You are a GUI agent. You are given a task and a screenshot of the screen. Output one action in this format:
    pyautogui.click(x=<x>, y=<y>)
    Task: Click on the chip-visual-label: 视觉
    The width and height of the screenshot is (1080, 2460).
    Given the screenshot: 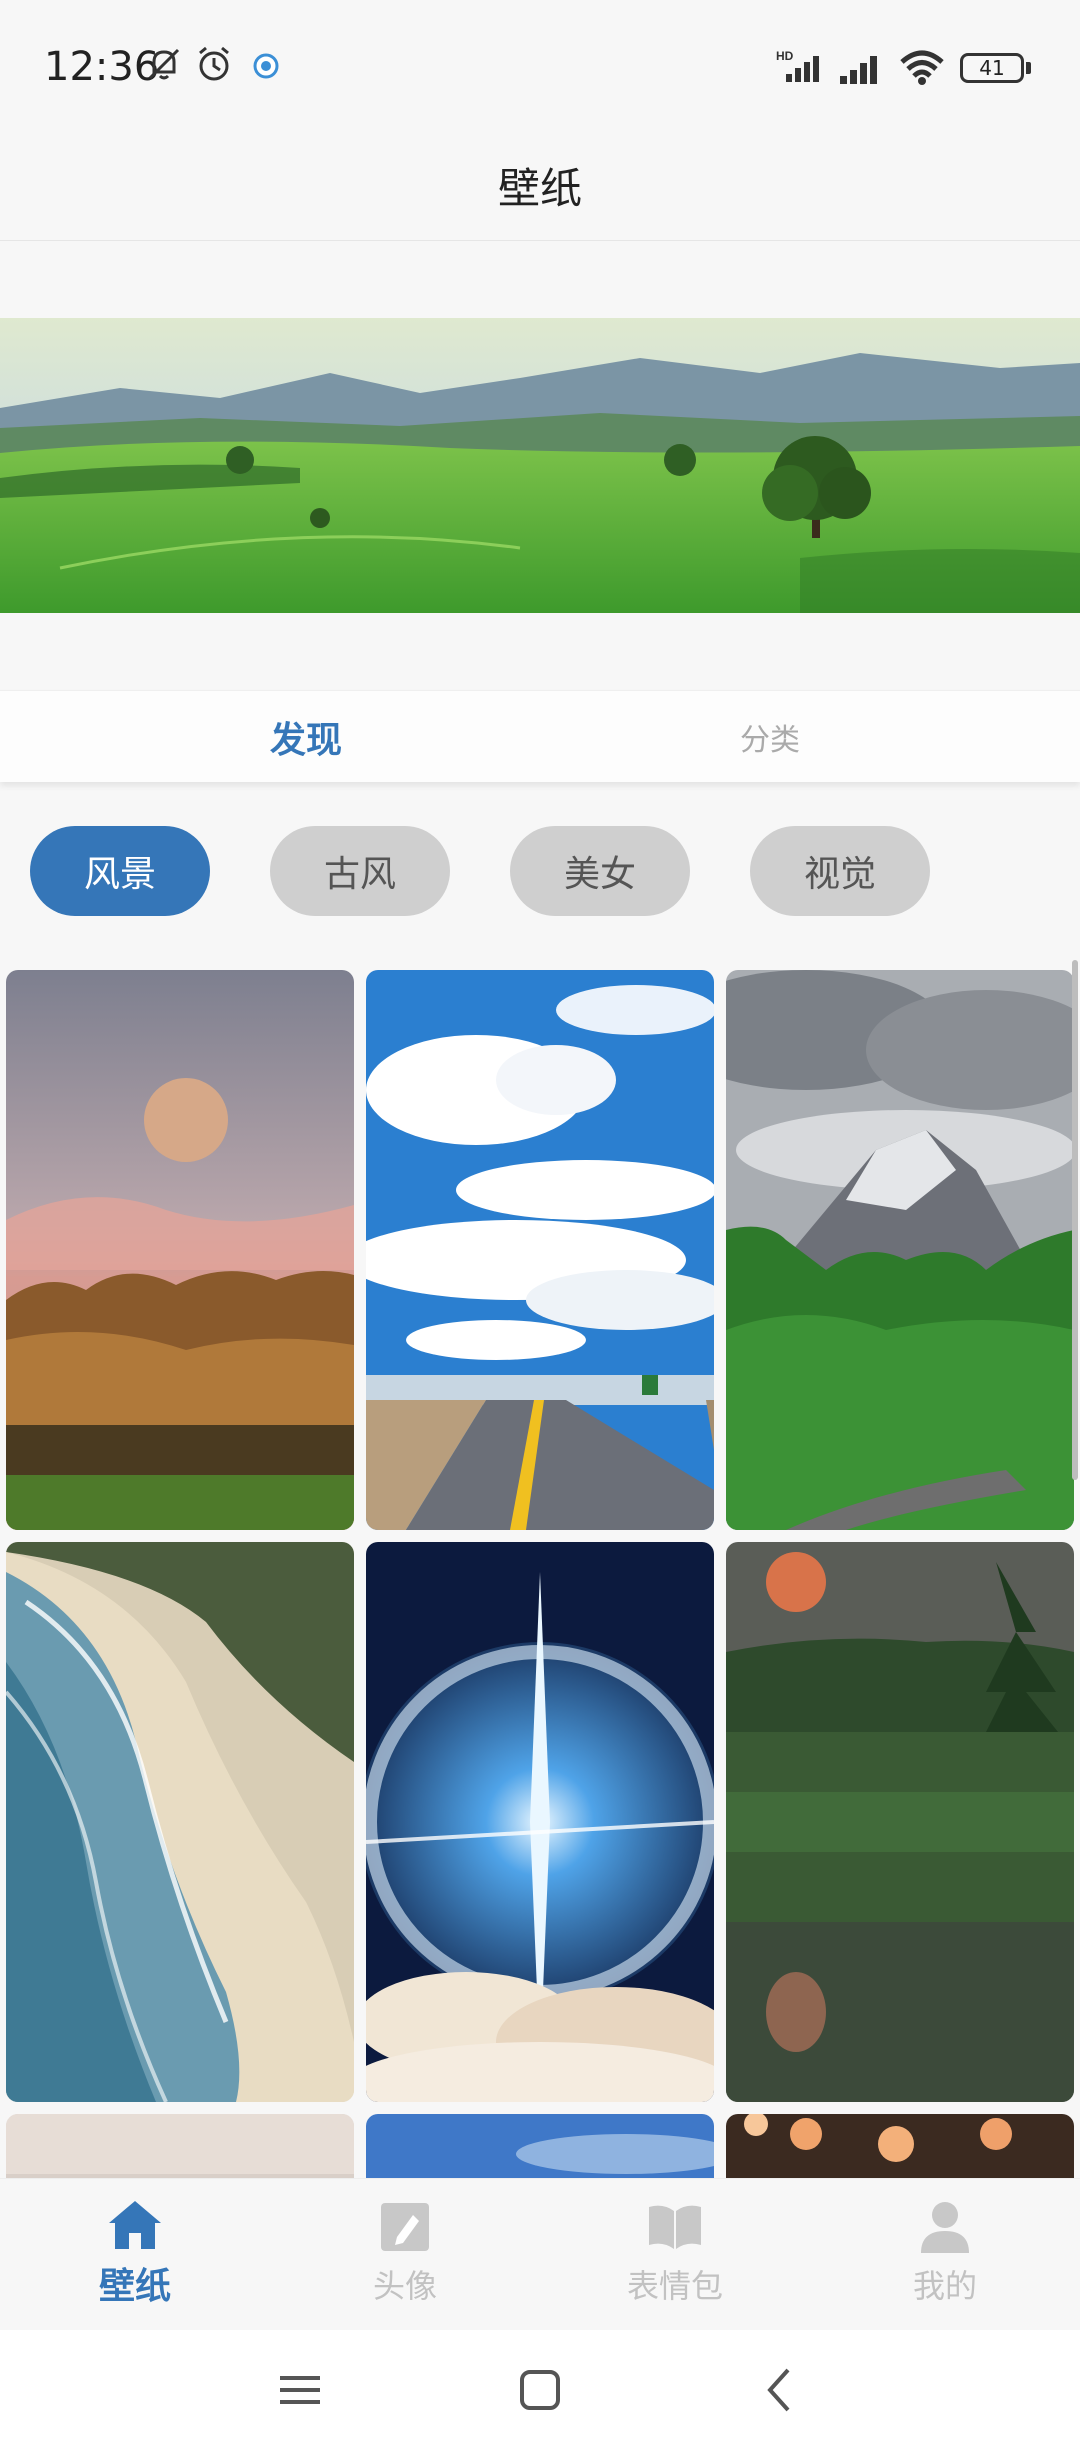 What is the action you would take?
    pyautogui.click(x=839, y=874)
    